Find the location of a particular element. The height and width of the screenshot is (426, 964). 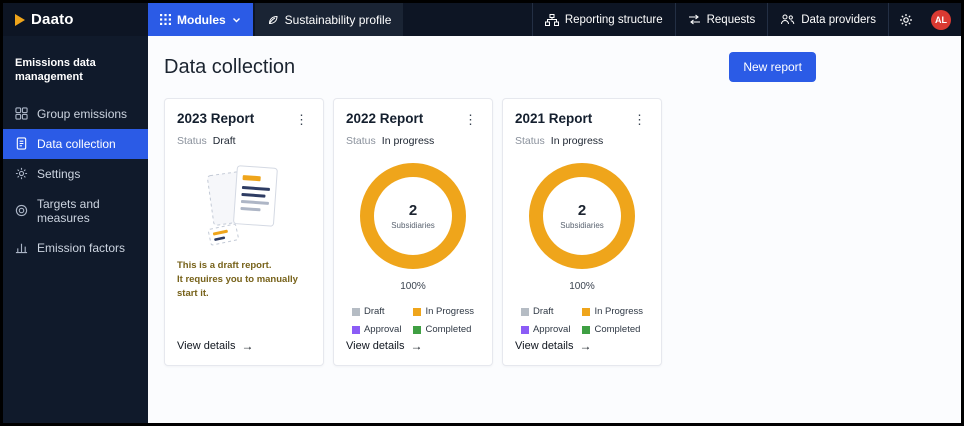

requests-swap-icon is located at coordinates (694, 19).